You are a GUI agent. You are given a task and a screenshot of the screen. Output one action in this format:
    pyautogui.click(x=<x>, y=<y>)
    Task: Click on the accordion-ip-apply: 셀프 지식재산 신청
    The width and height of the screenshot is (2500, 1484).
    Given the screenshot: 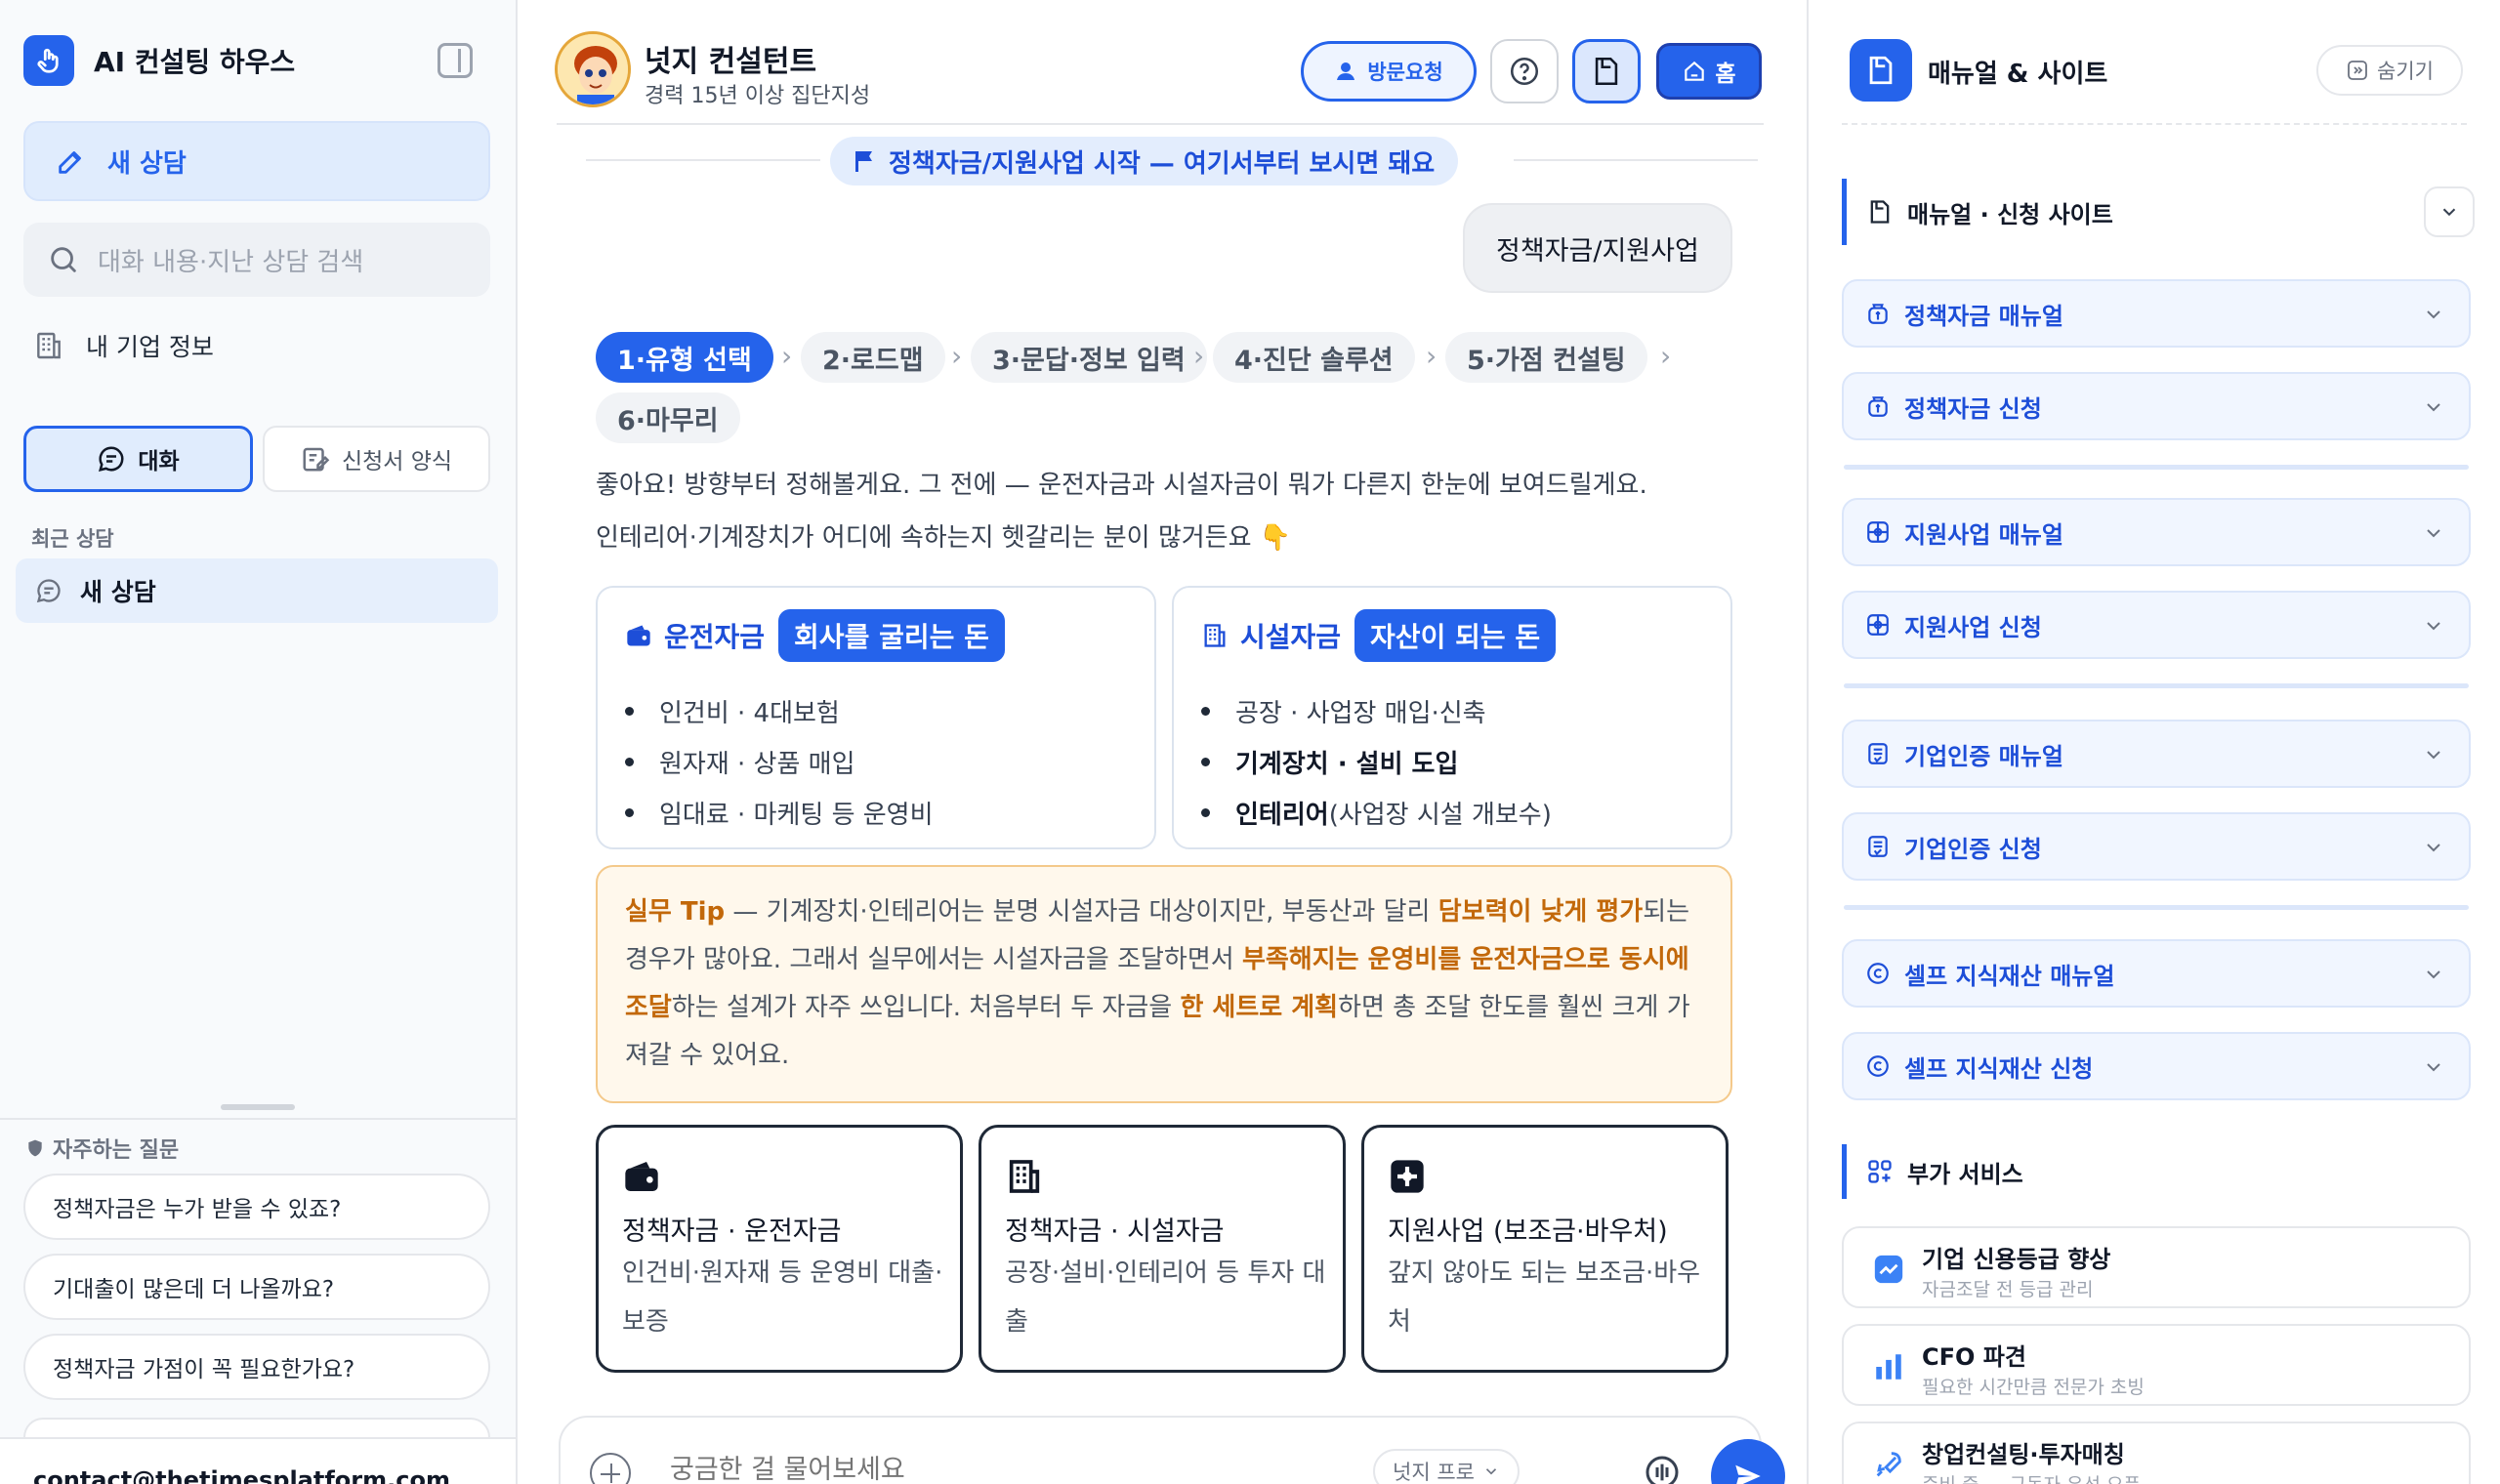 What is the action you would take?
    pyautogui.click(x=2156, y=1066)
    